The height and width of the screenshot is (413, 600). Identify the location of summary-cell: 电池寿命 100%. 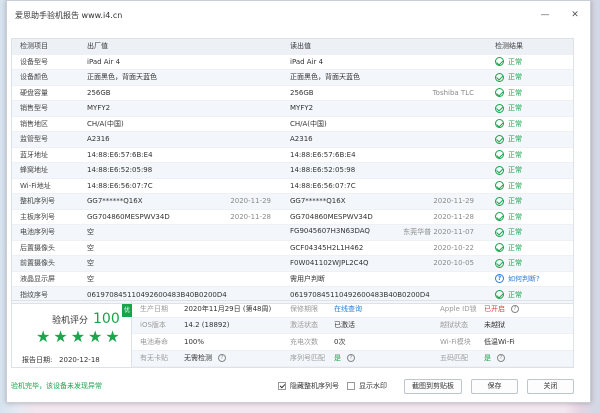
(207, 342).